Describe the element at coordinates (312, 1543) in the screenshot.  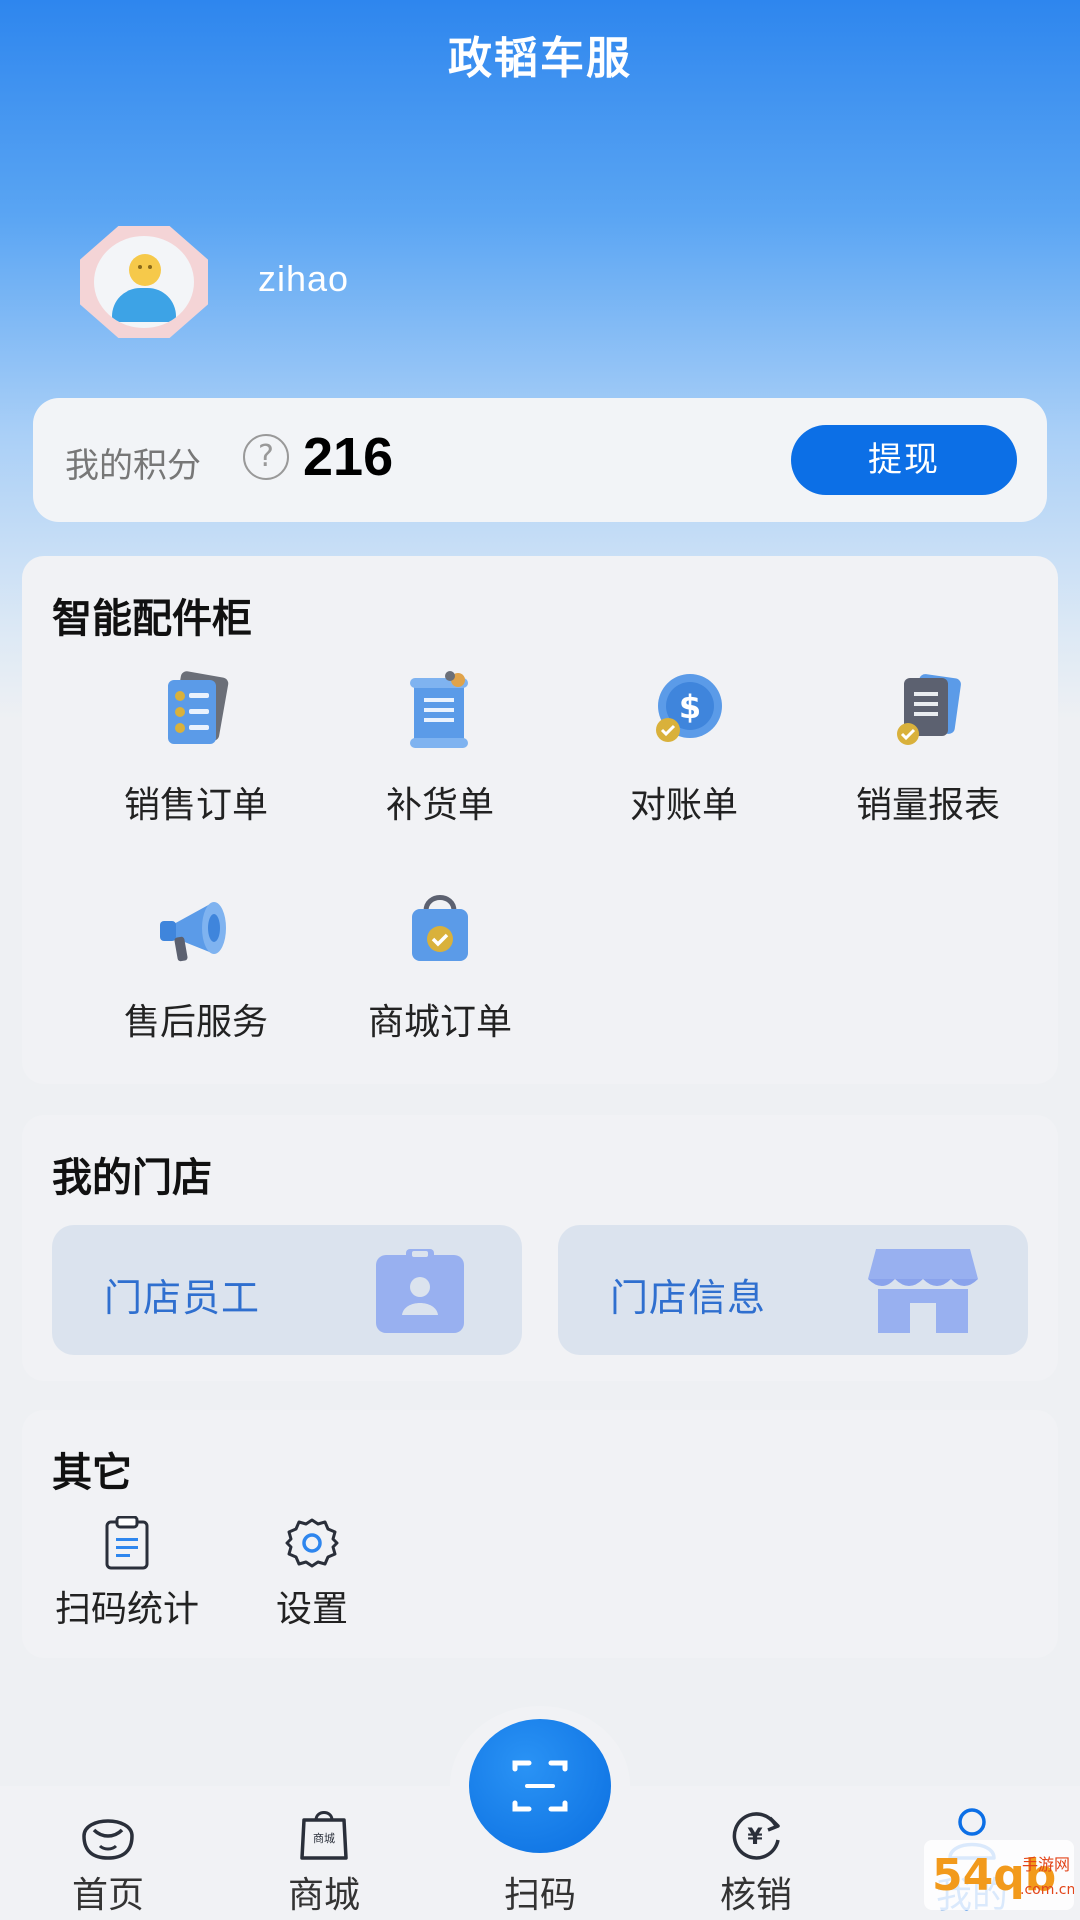
I see `gear-icon` at that location.